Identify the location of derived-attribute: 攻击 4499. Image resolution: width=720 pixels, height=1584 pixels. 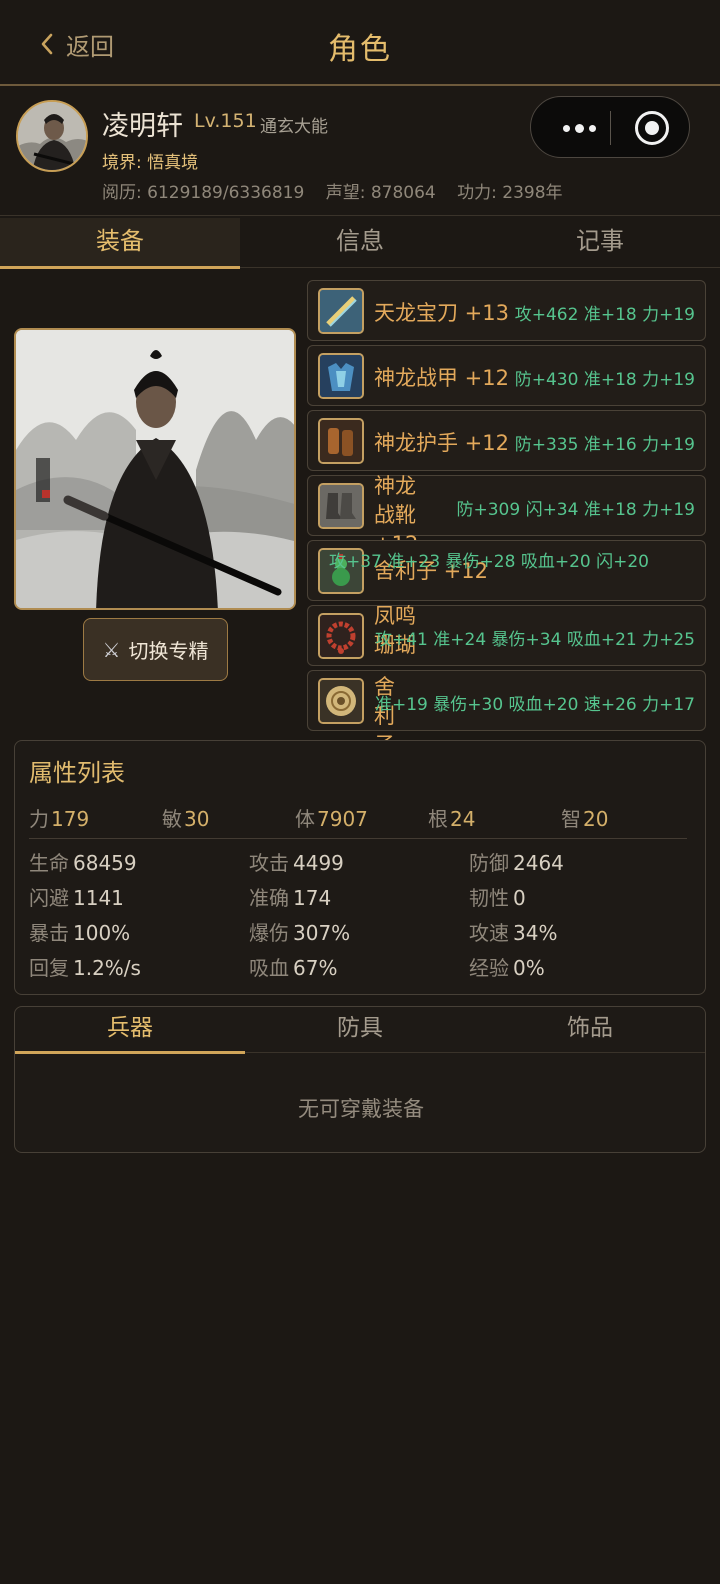
(296, 861).